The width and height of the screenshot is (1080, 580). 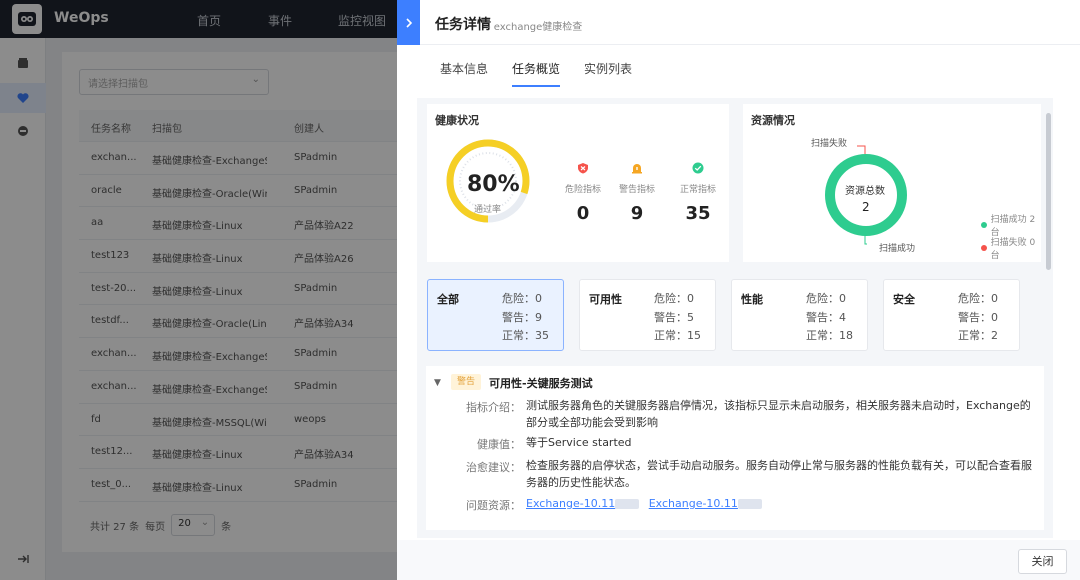 I want to click on pass-rate-value: 80%, so click(x=493, y=184).